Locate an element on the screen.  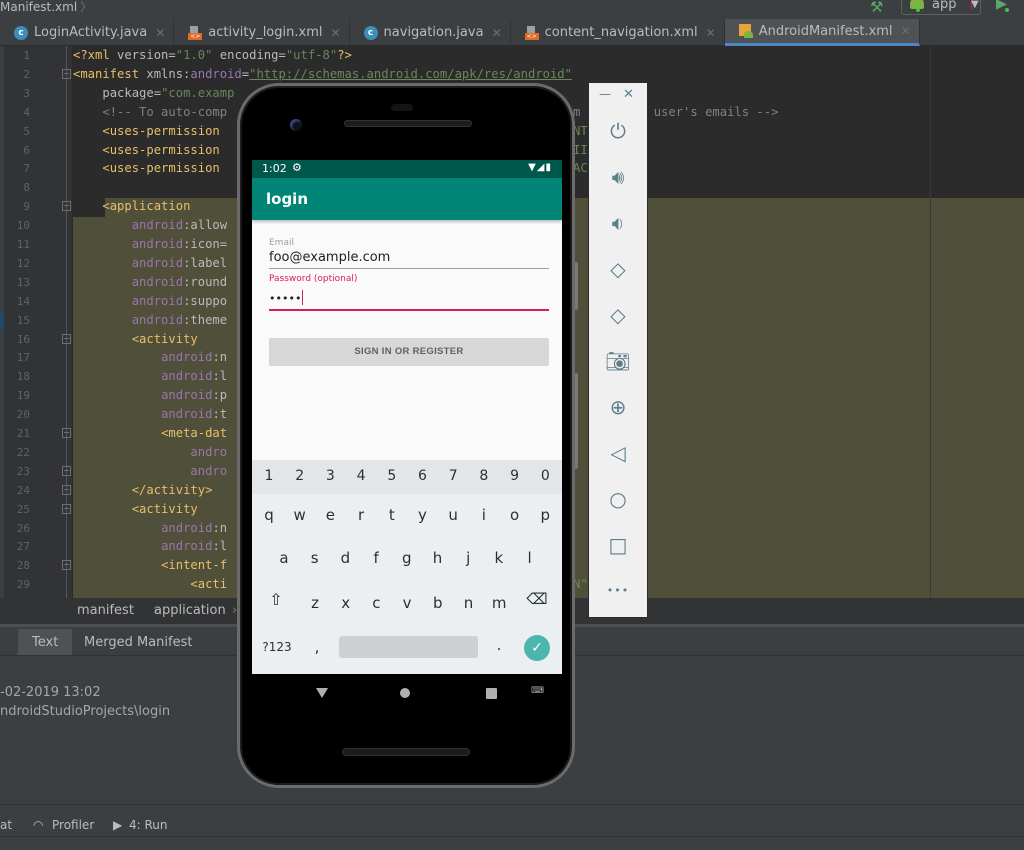
line-number: 5 is located at coordinates (26, 131).